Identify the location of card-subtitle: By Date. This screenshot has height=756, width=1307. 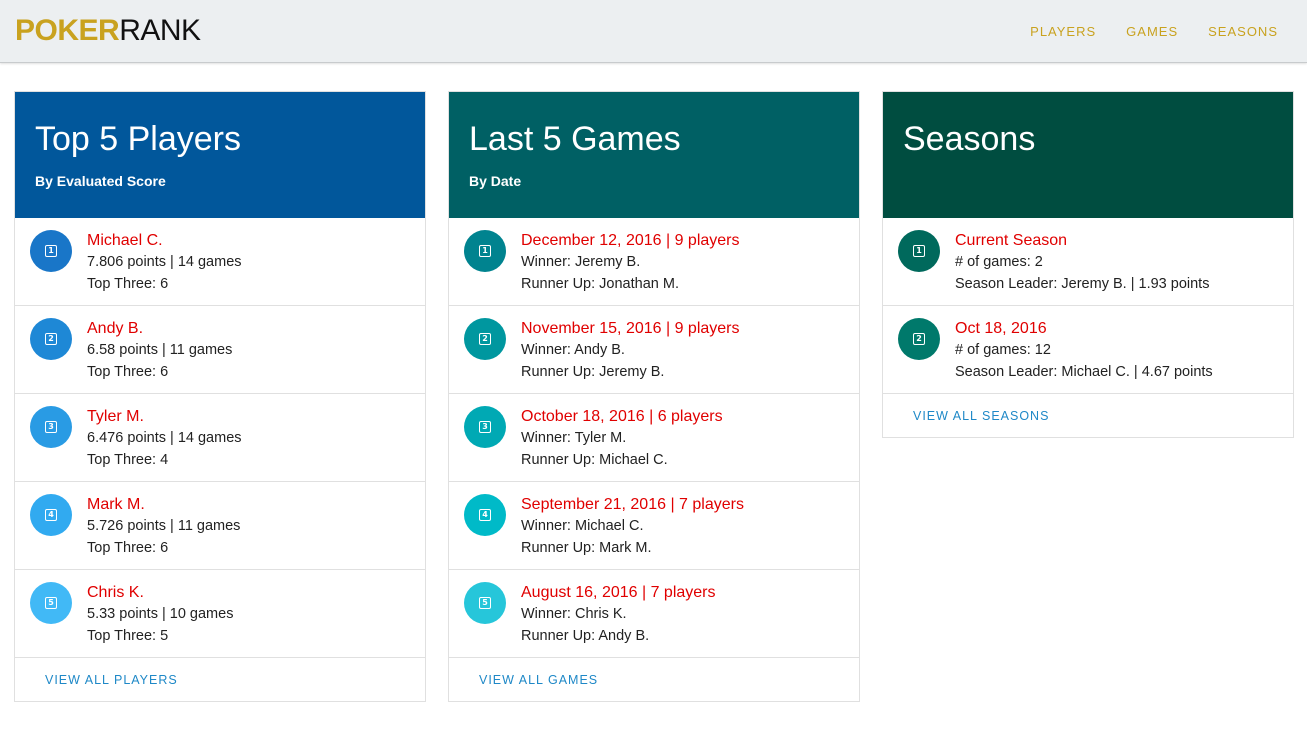
(495, 181).